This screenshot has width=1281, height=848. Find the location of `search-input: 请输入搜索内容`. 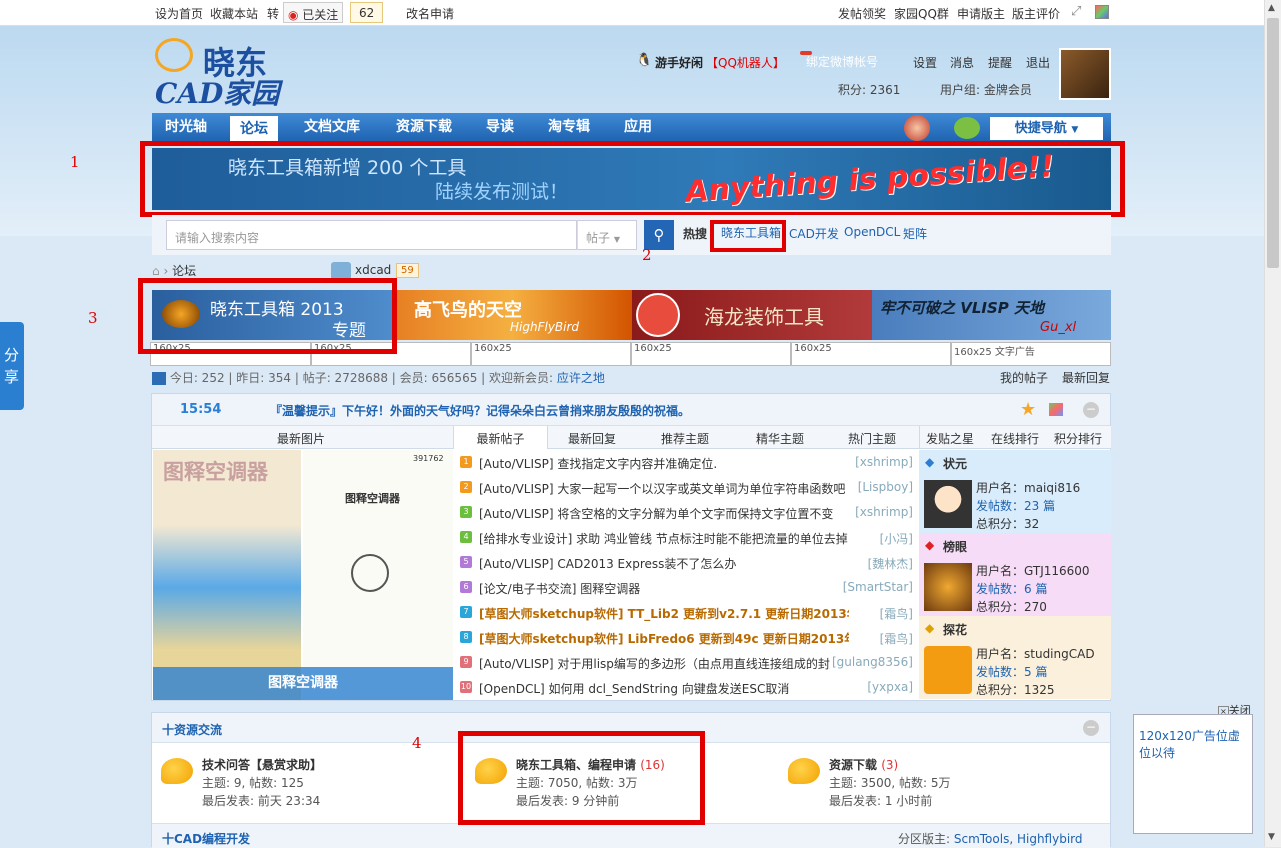

search-input: 请输入搜索内容 is located at coordinates (371, 235).